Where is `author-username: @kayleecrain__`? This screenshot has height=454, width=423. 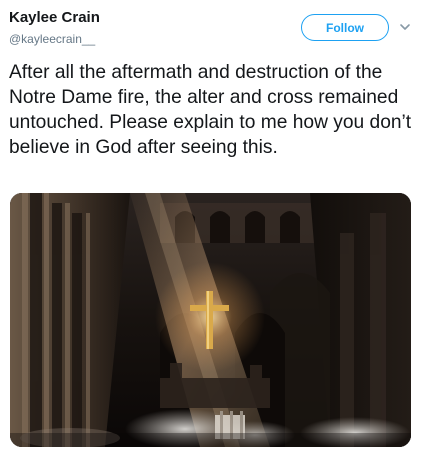 author-username: @kayleecrain__ is located at coordinates (52, 39).